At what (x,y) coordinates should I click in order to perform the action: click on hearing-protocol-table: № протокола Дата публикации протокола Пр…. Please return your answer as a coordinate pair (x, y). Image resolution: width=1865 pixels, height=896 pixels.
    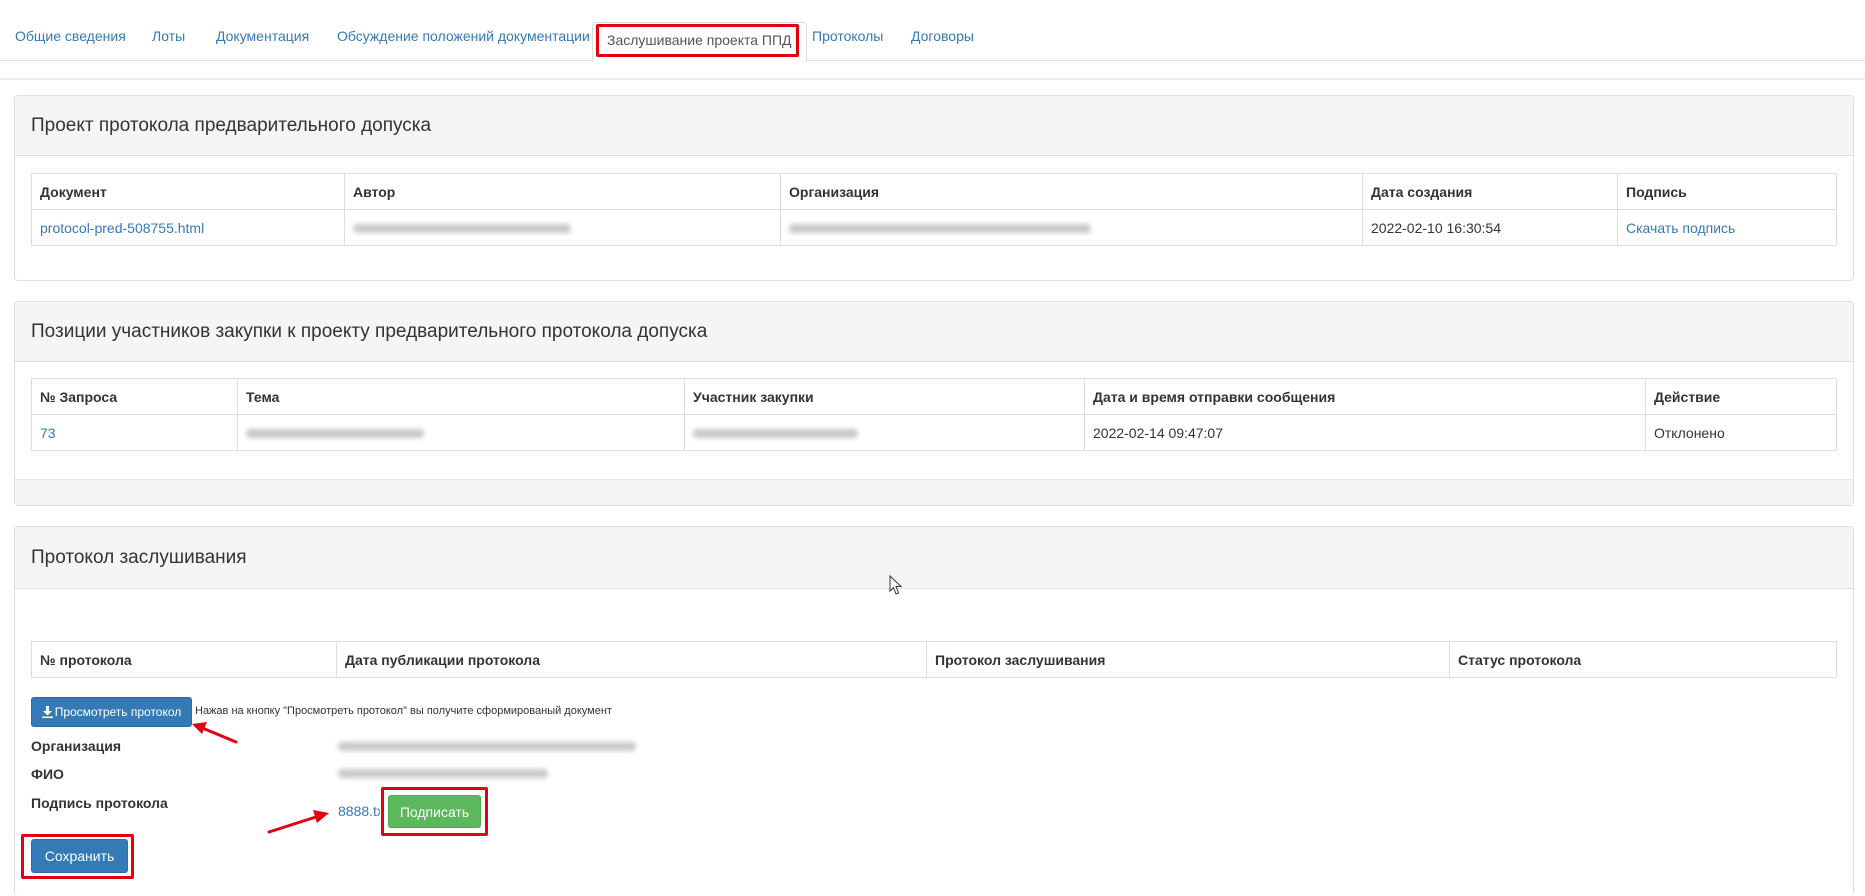
    Looking at the image, I should click on (934, 659).